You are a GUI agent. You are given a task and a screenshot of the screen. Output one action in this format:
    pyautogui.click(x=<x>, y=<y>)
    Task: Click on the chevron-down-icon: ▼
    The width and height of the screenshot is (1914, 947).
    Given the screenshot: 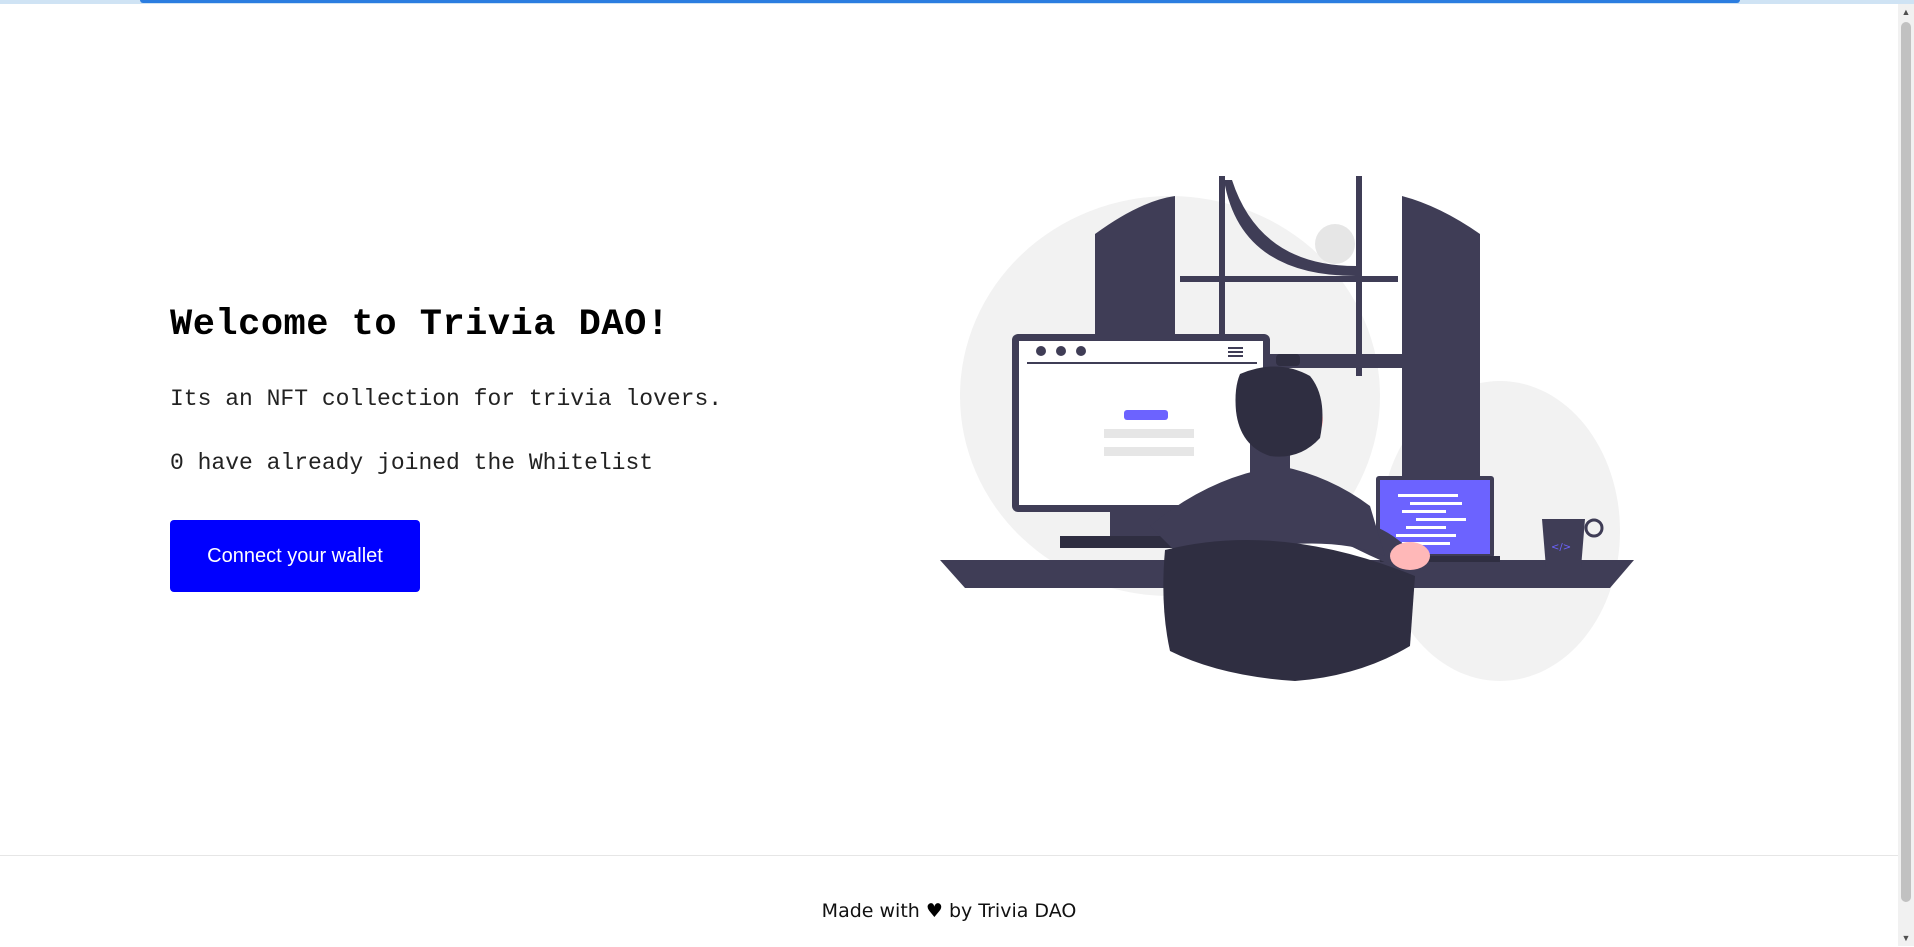 What is the action you would take?
    pyautogui.click(x=1906, y=938)
    